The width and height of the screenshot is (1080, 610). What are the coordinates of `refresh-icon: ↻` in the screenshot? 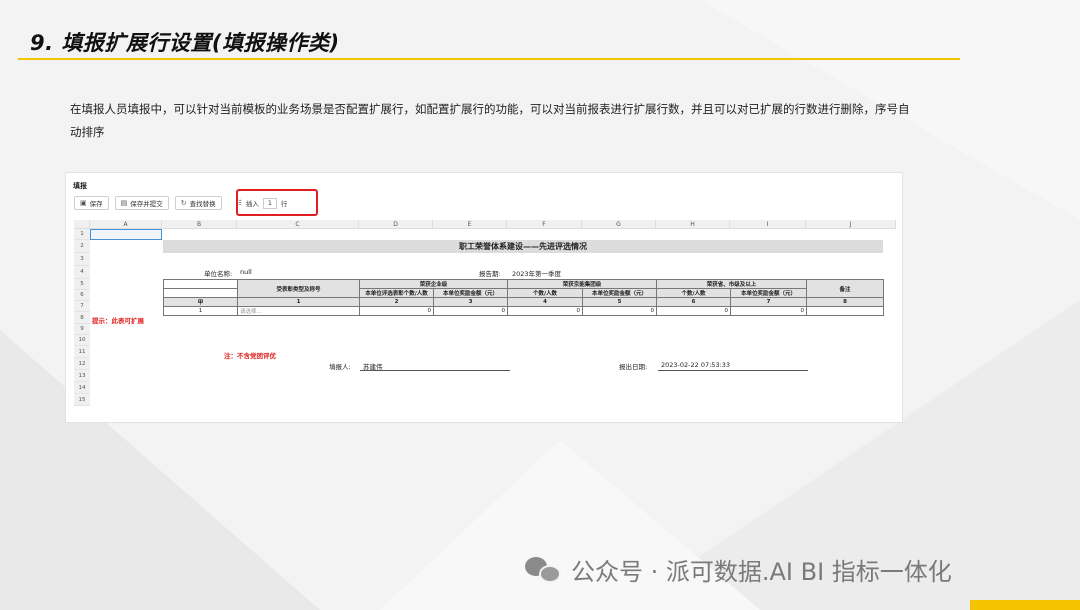 It's located at (183, 203).